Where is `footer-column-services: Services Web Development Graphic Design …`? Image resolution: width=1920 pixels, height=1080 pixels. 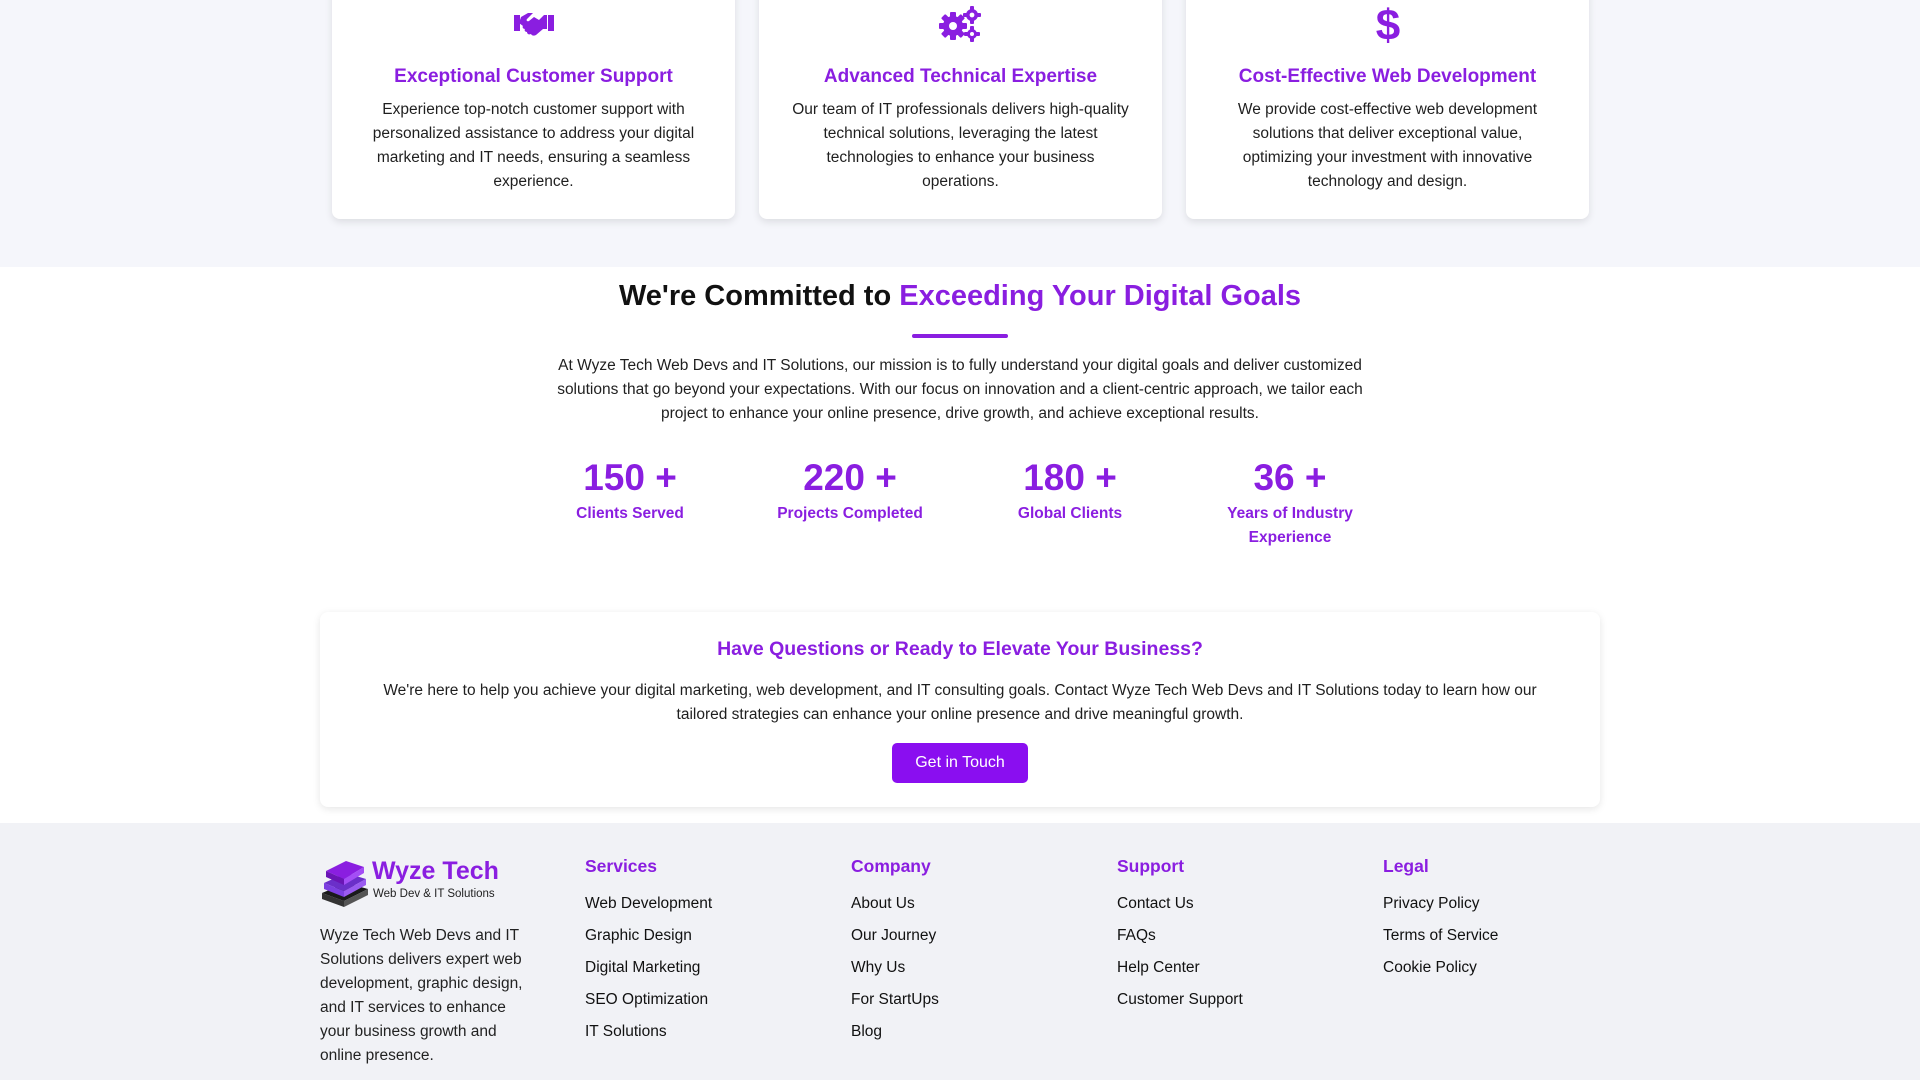 footer-column-services: Services Web Development Graphic Design … is located at coordinates (648, 955).